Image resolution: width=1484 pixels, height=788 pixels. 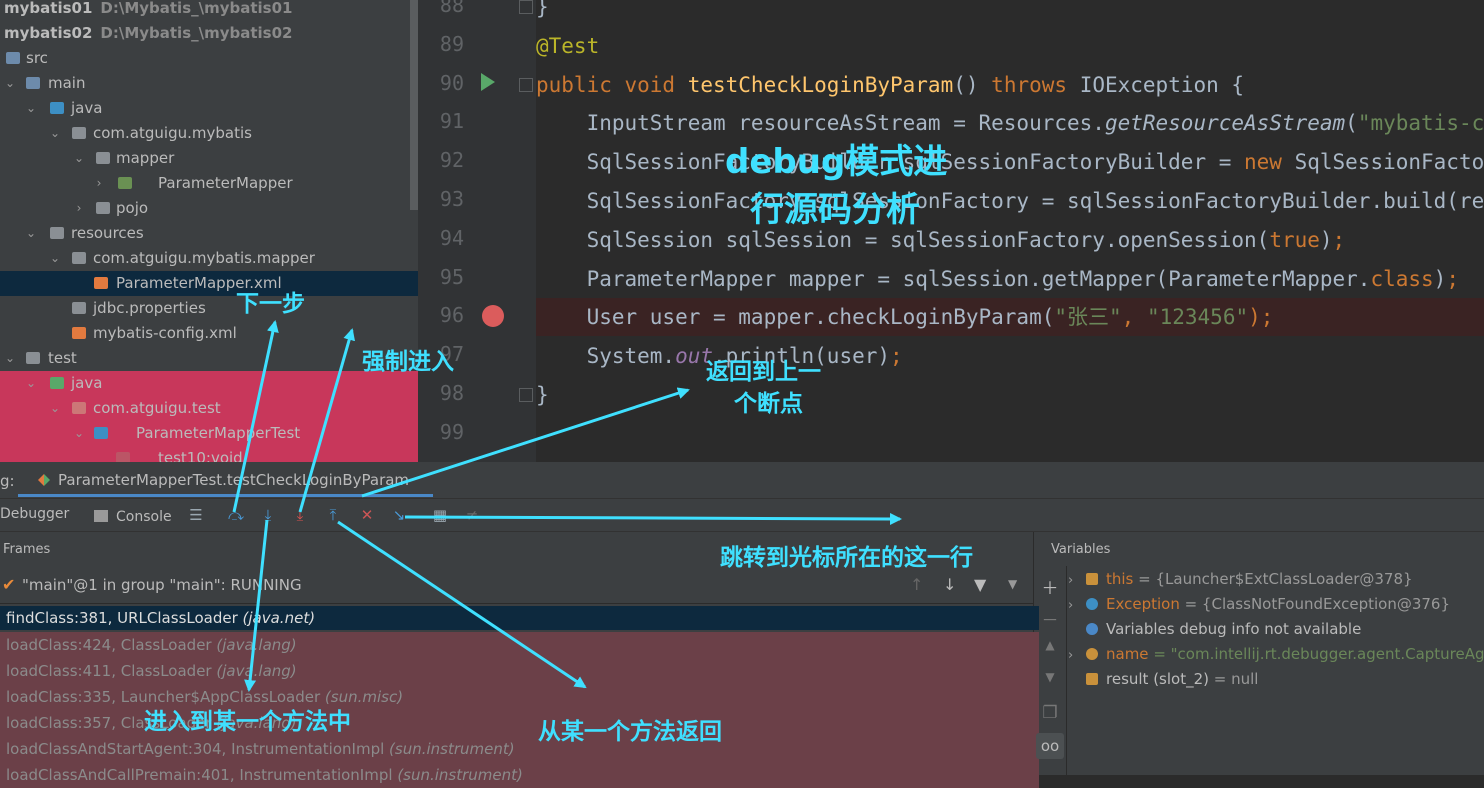 What do you see at coordinates (835, 210) in the screenshot?
I see `note-title-2: 行源码分析` at bounding box center [835, 210].